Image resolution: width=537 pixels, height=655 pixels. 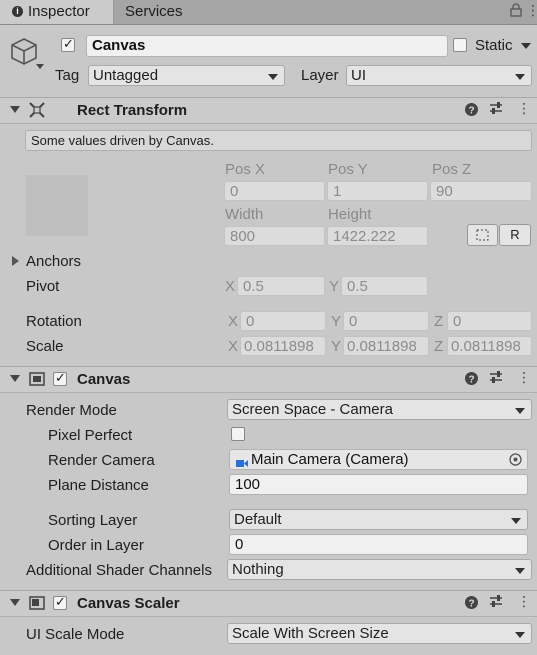 I want to click on blueprint-mode-button, so click(x=482, y=235).